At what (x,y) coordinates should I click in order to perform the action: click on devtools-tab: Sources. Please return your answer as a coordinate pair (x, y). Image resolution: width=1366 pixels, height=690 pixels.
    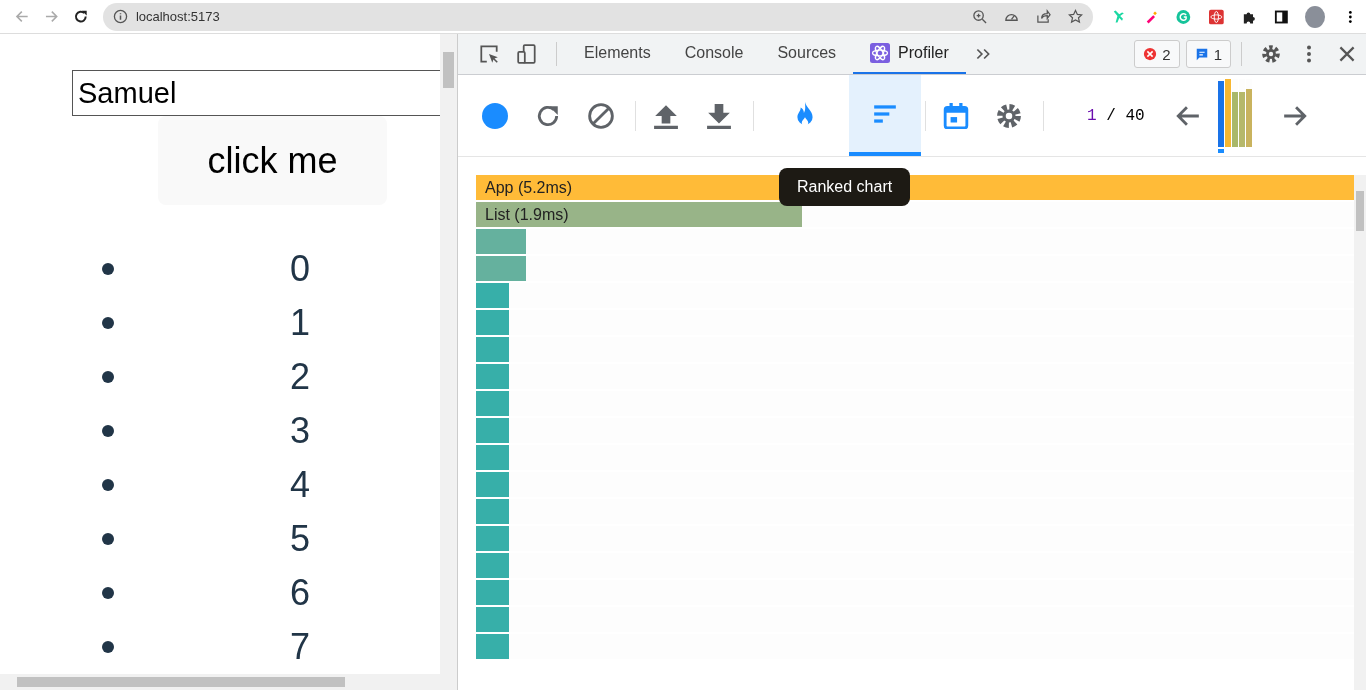
    Looking at the image, I should click on (807, 54).